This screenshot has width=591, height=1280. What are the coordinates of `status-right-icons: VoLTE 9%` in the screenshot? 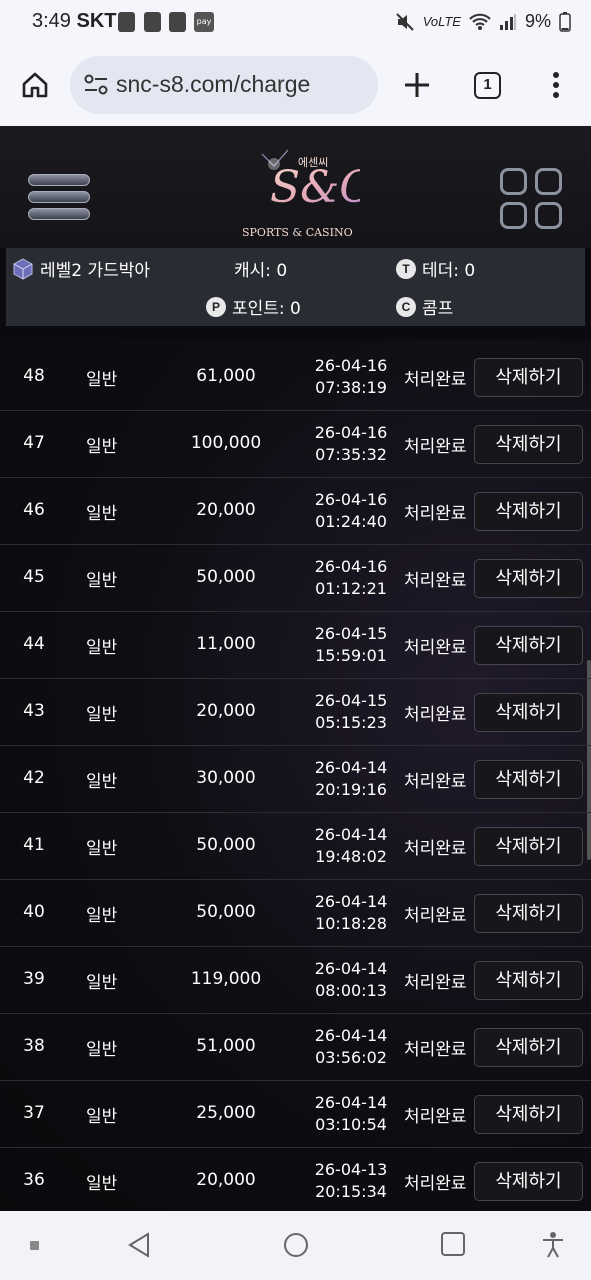 It's located at (483, 21).